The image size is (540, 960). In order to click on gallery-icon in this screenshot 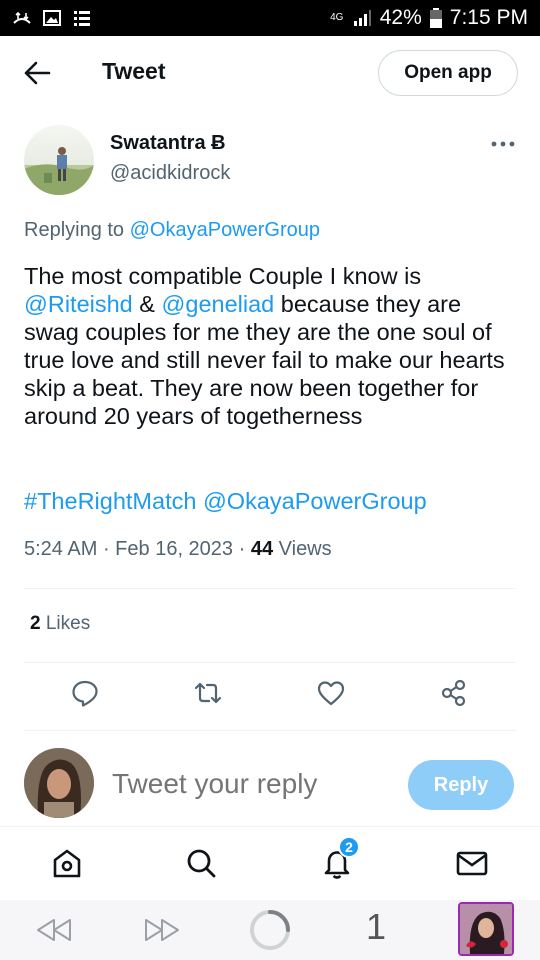, I will do `click(52, 18)`.